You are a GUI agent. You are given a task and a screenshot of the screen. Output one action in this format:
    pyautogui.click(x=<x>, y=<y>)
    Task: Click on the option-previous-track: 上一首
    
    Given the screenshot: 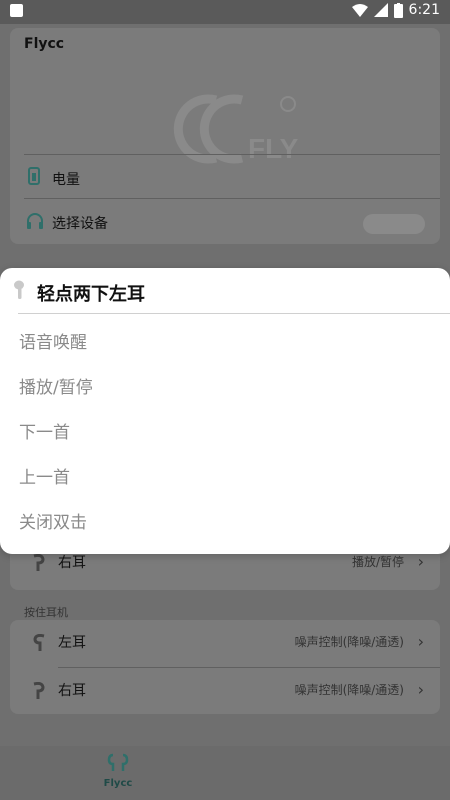 What is the action you would take?
    pyautogui.click(x=225, y=475)
    